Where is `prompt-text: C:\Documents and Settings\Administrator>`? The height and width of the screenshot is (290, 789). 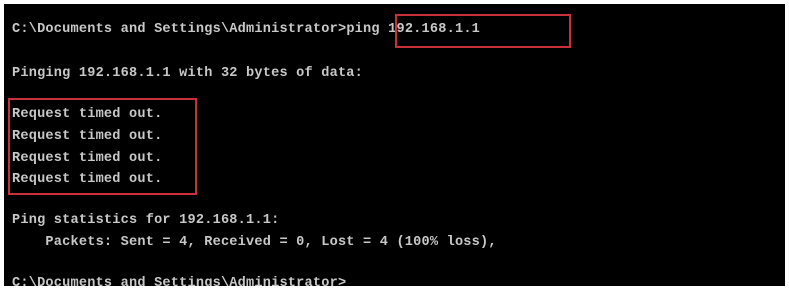
prompt-text: C:\Documents and Settings\Administrator> is located at coordinates (179, 29).